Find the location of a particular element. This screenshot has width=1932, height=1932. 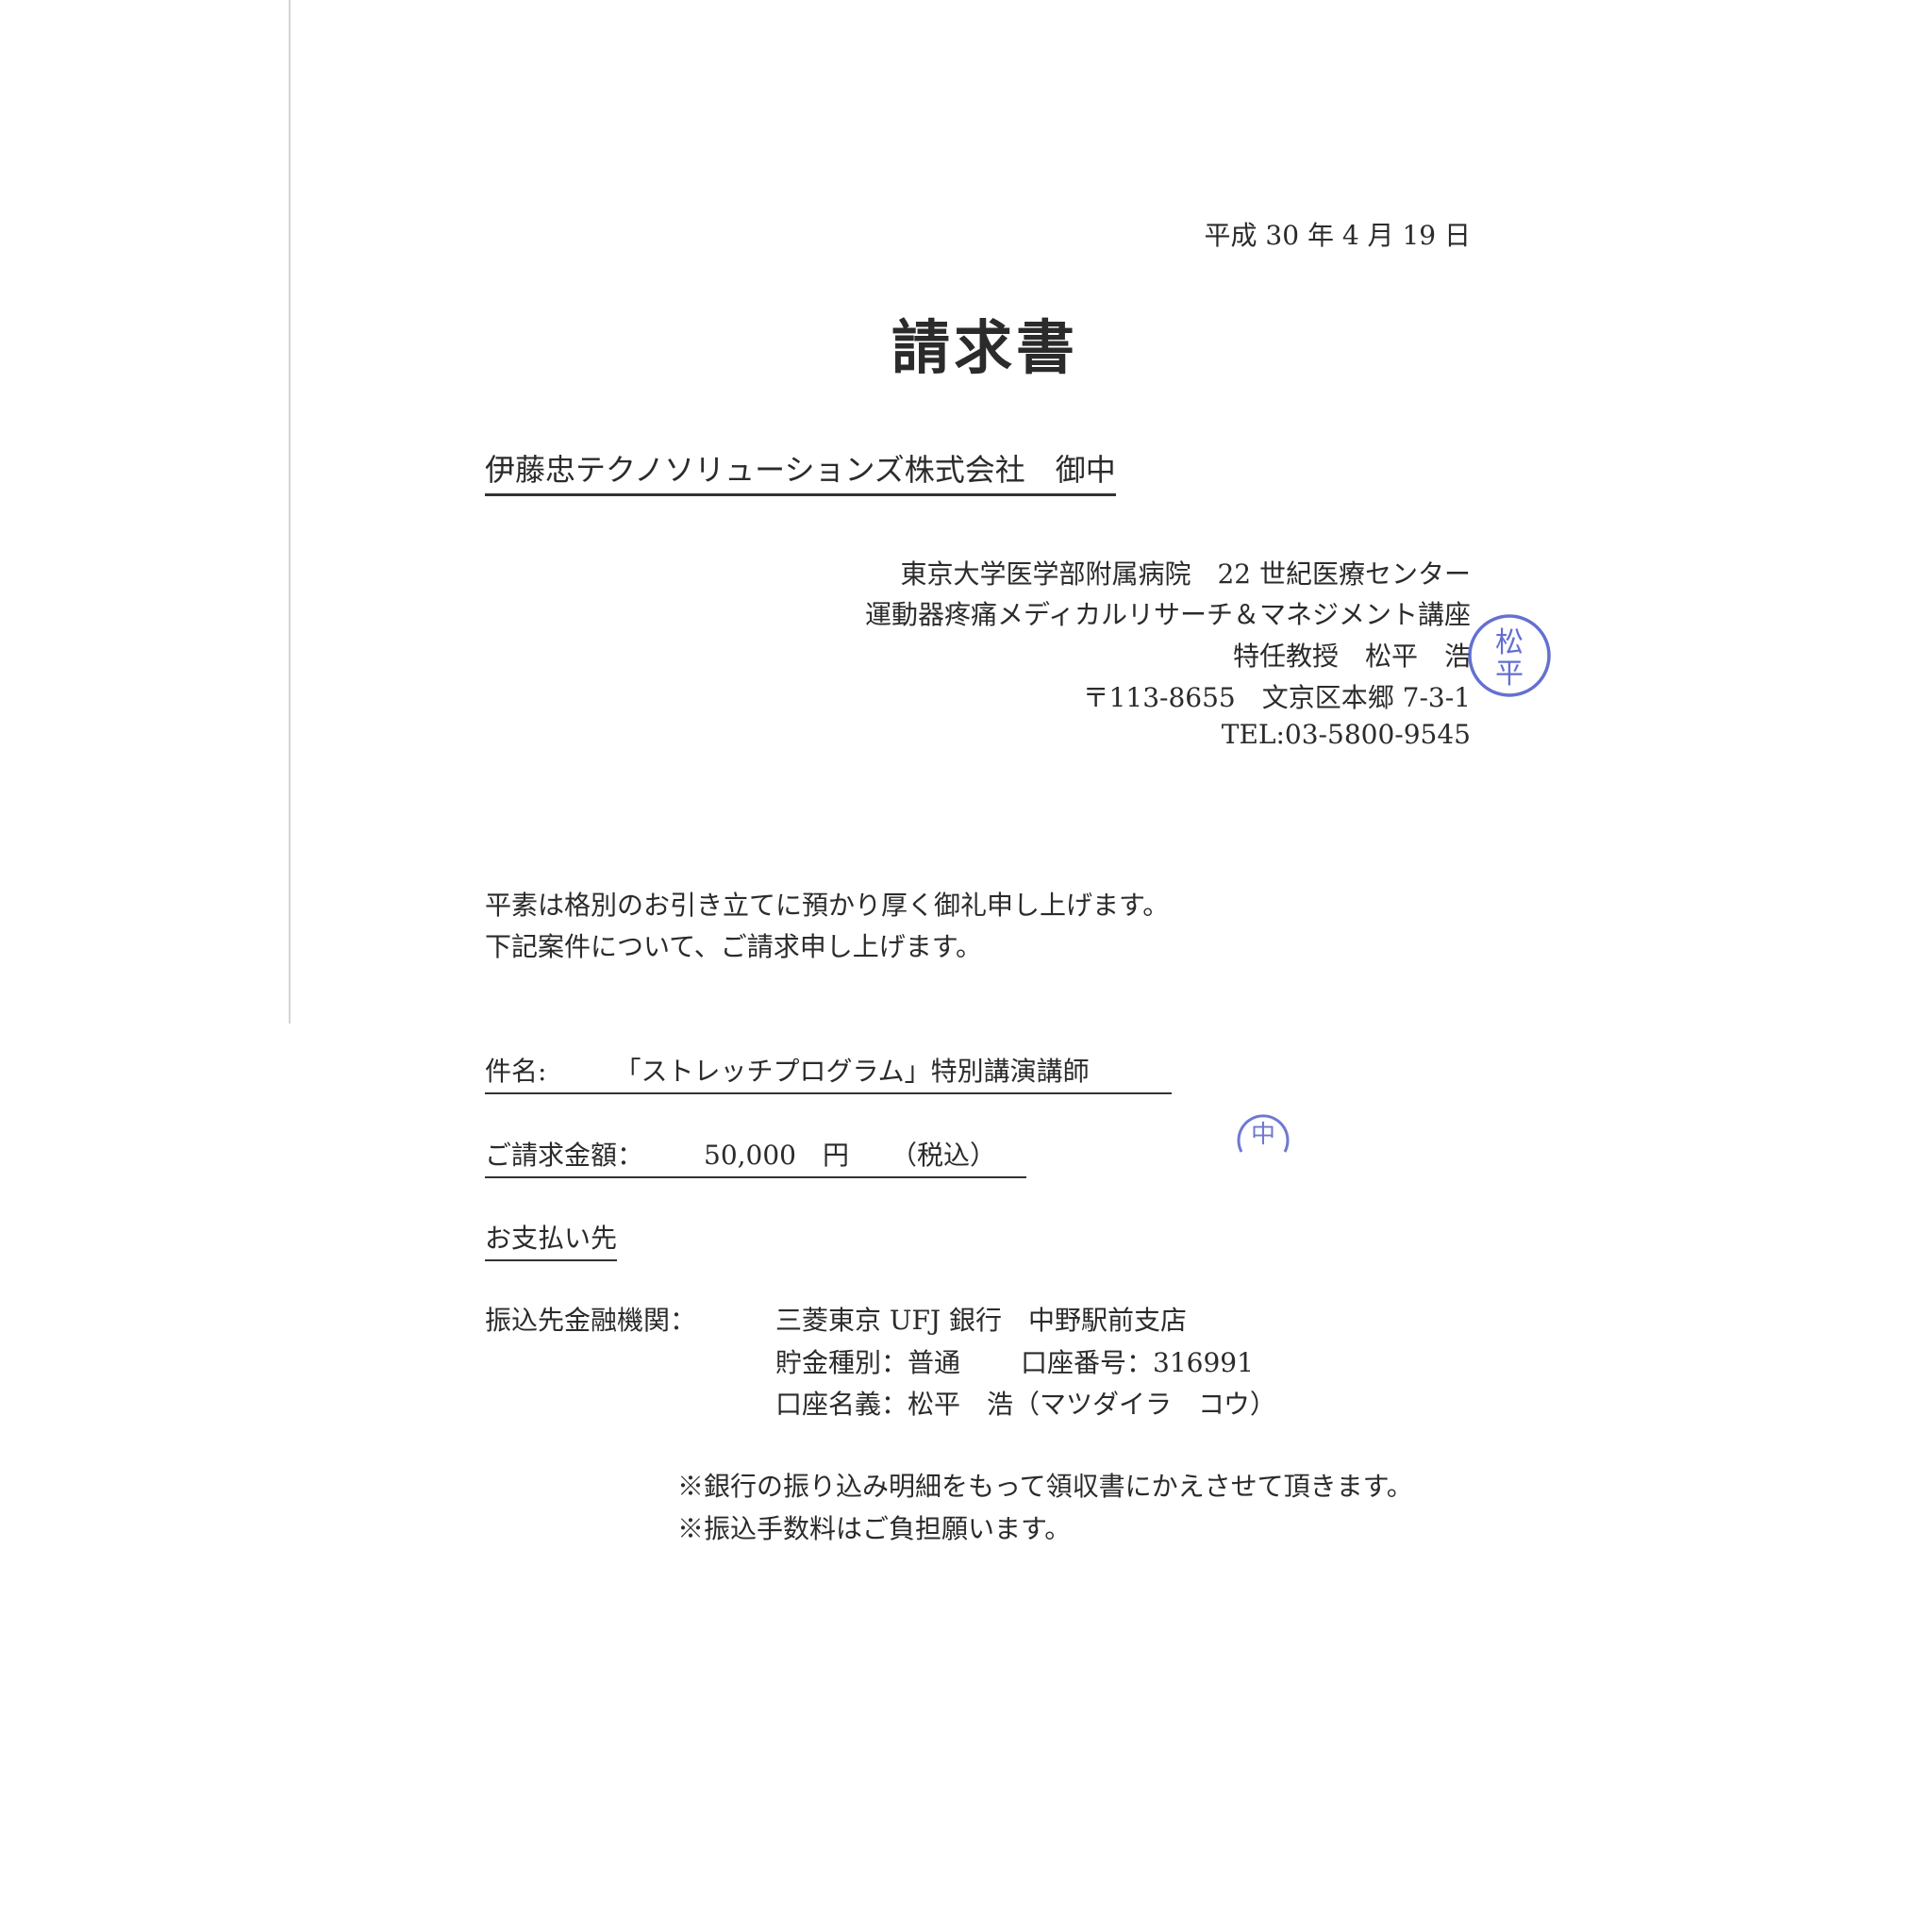

subject-label: 件名: is located at coordinates (516, 1071).